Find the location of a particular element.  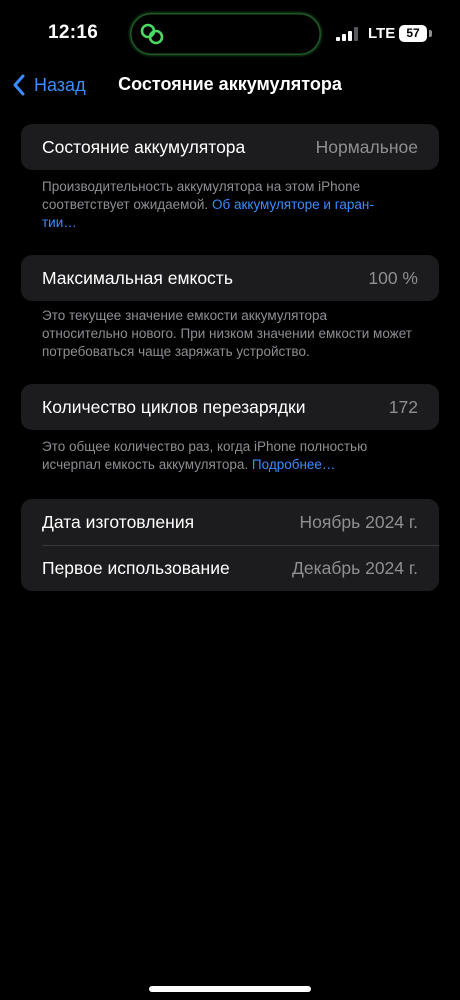

max-capacity-row: Максимальная емкость 100 % is located at coordinates (230, 278).